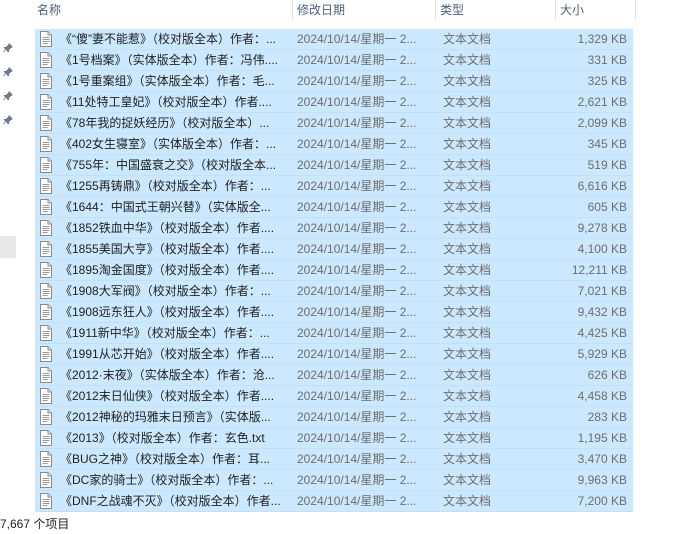 This screenshot has height=534, width=689. Describe the element at coordinates (602, 291) in the screenshot. I see `file-size: 7,021 KB` at that location.